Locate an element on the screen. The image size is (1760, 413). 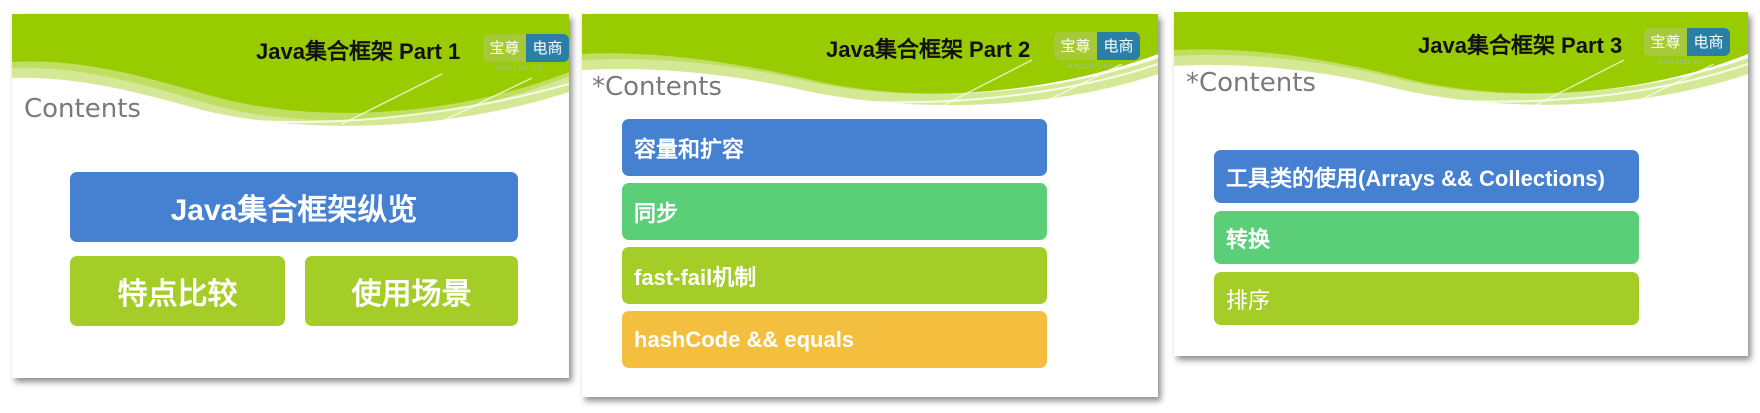
slide-title: Java集合框架 Part 1 is located at coordinates (358, 51).